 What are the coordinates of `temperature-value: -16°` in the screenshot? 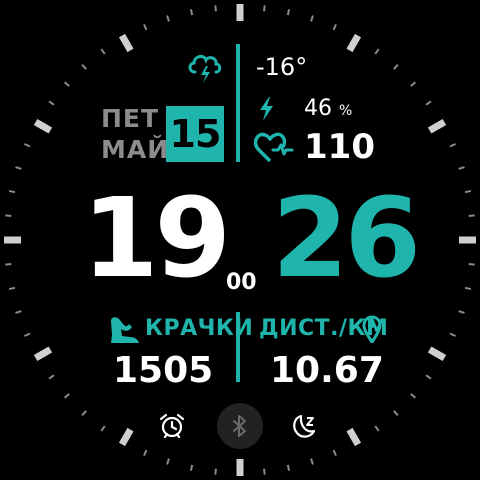 It's located at (282, 67).